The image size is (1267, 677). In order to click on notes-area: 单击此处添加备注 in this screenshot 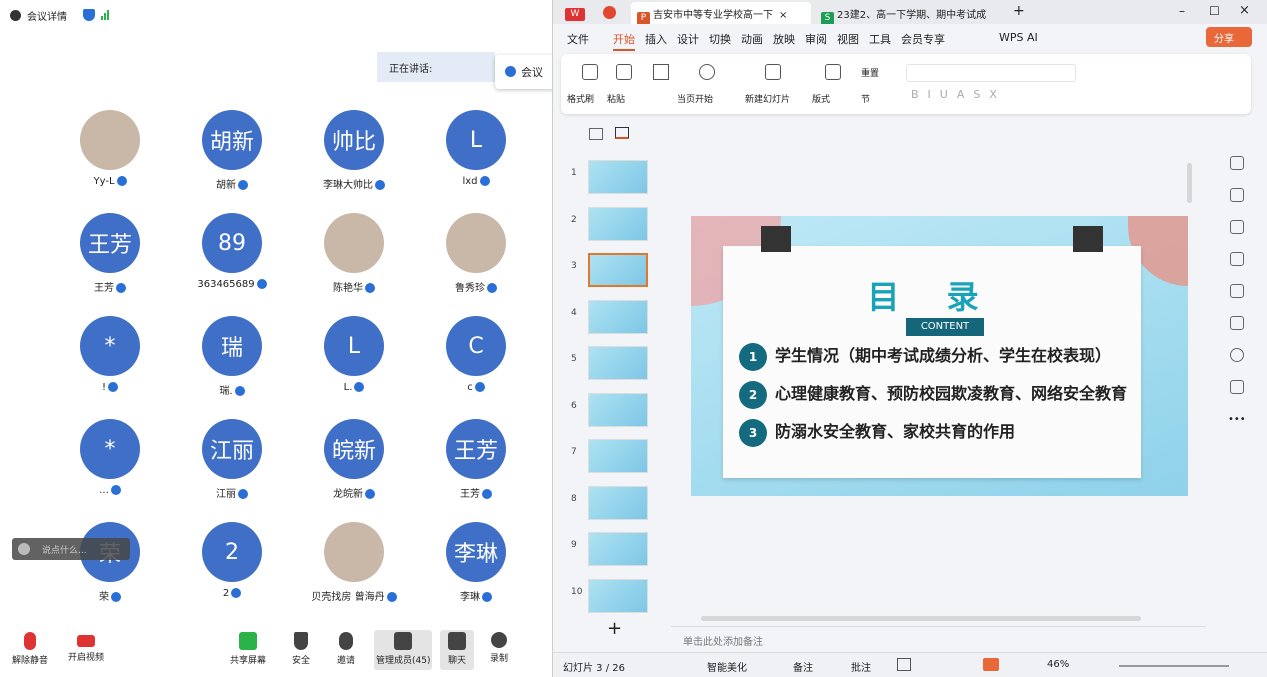, I will do `click(938, 638)`.